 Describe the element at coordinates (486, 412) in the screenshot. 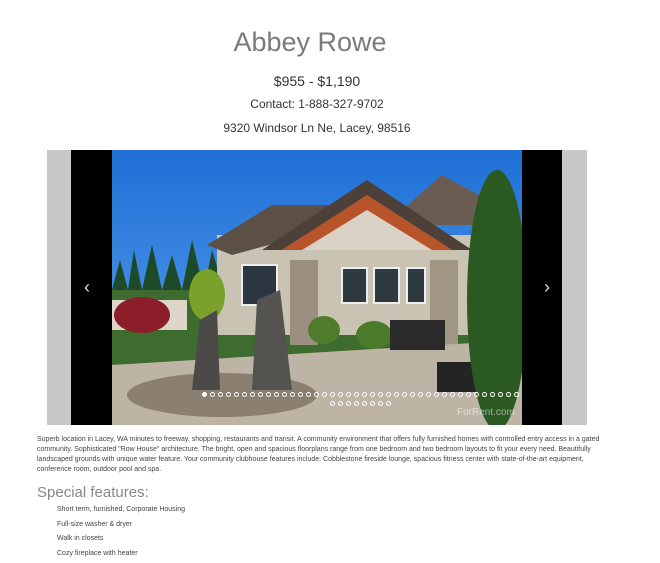

I see `photo-watermark: ForRent.com` at that location.